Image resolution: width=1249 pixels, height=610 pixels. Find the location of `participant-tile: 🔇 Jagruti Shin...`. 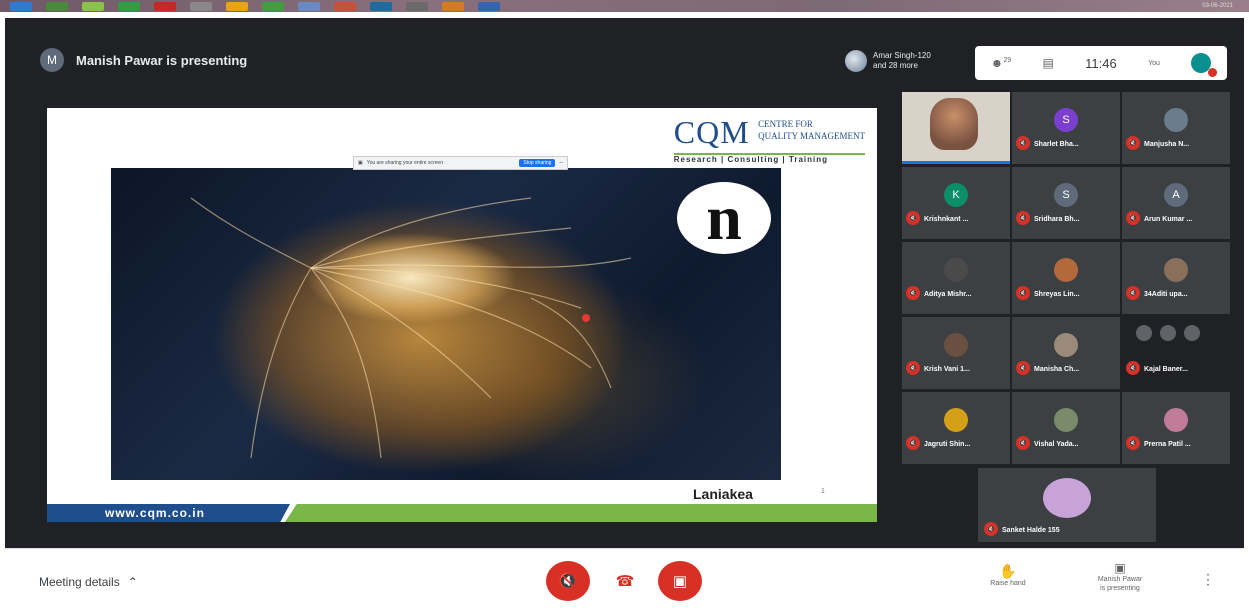

participant-tile: 🔇 Jagruti Shin... is located at coordinates (956, 428).